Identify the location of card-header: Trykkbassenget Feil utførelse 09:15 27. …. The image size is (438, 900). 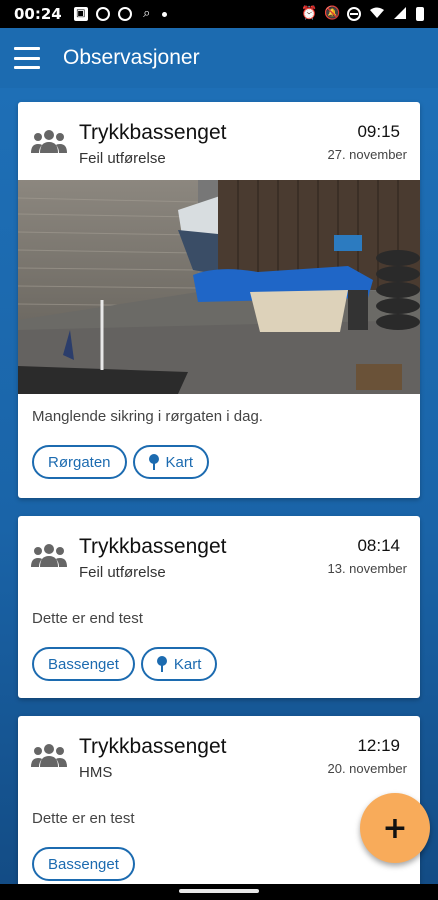
(219, 141).